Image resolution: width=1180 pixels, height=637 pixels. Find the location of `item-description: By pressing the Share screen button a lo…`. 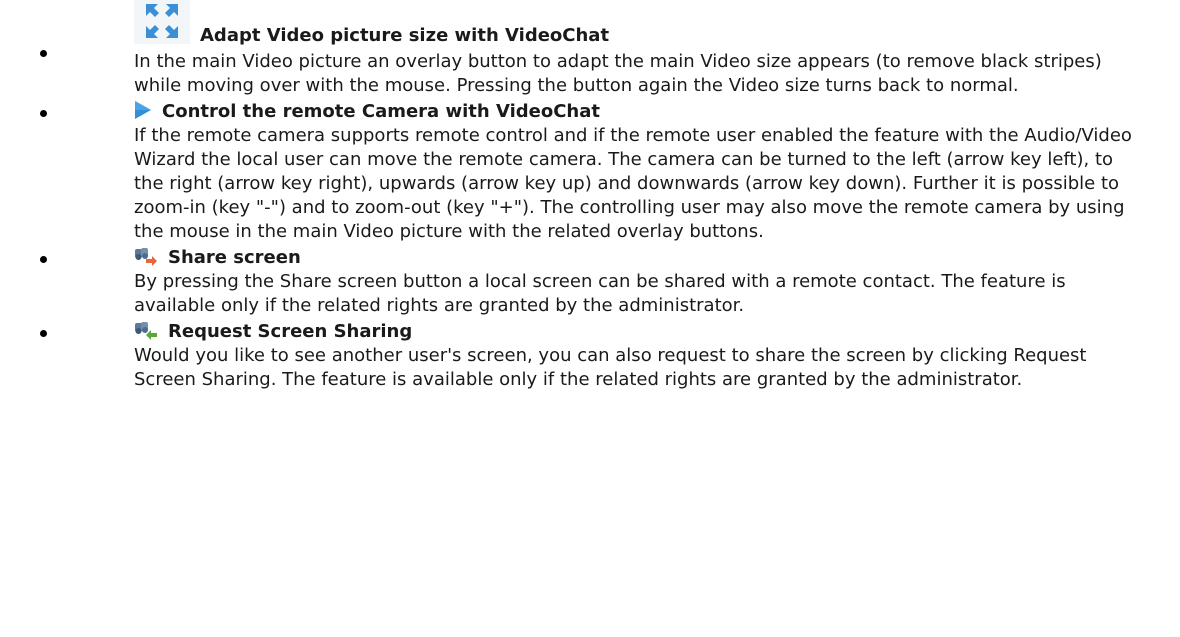

item-description: By pressing the Share screen button a lo… is located at coordinates (600, 293).